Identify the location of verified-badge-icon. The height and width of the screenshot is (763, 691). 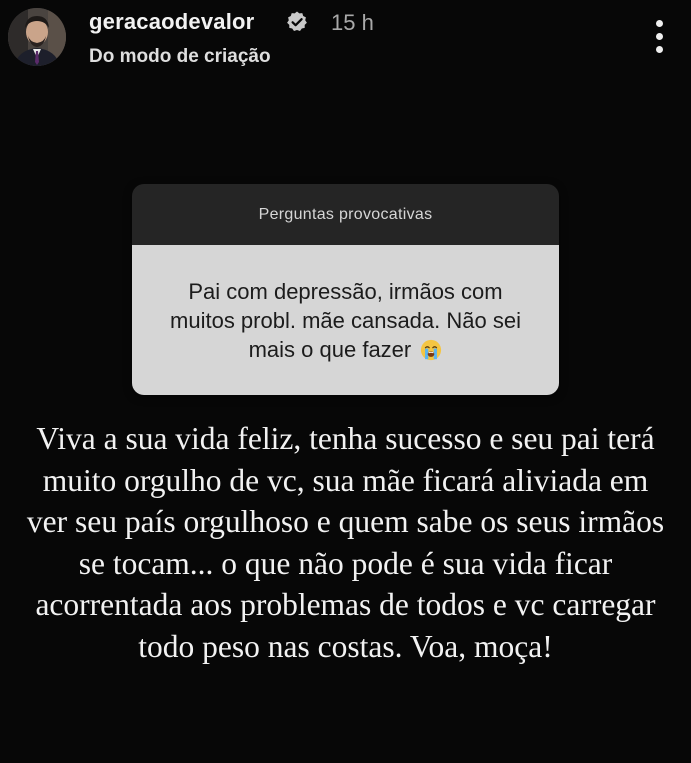
(297, 21).